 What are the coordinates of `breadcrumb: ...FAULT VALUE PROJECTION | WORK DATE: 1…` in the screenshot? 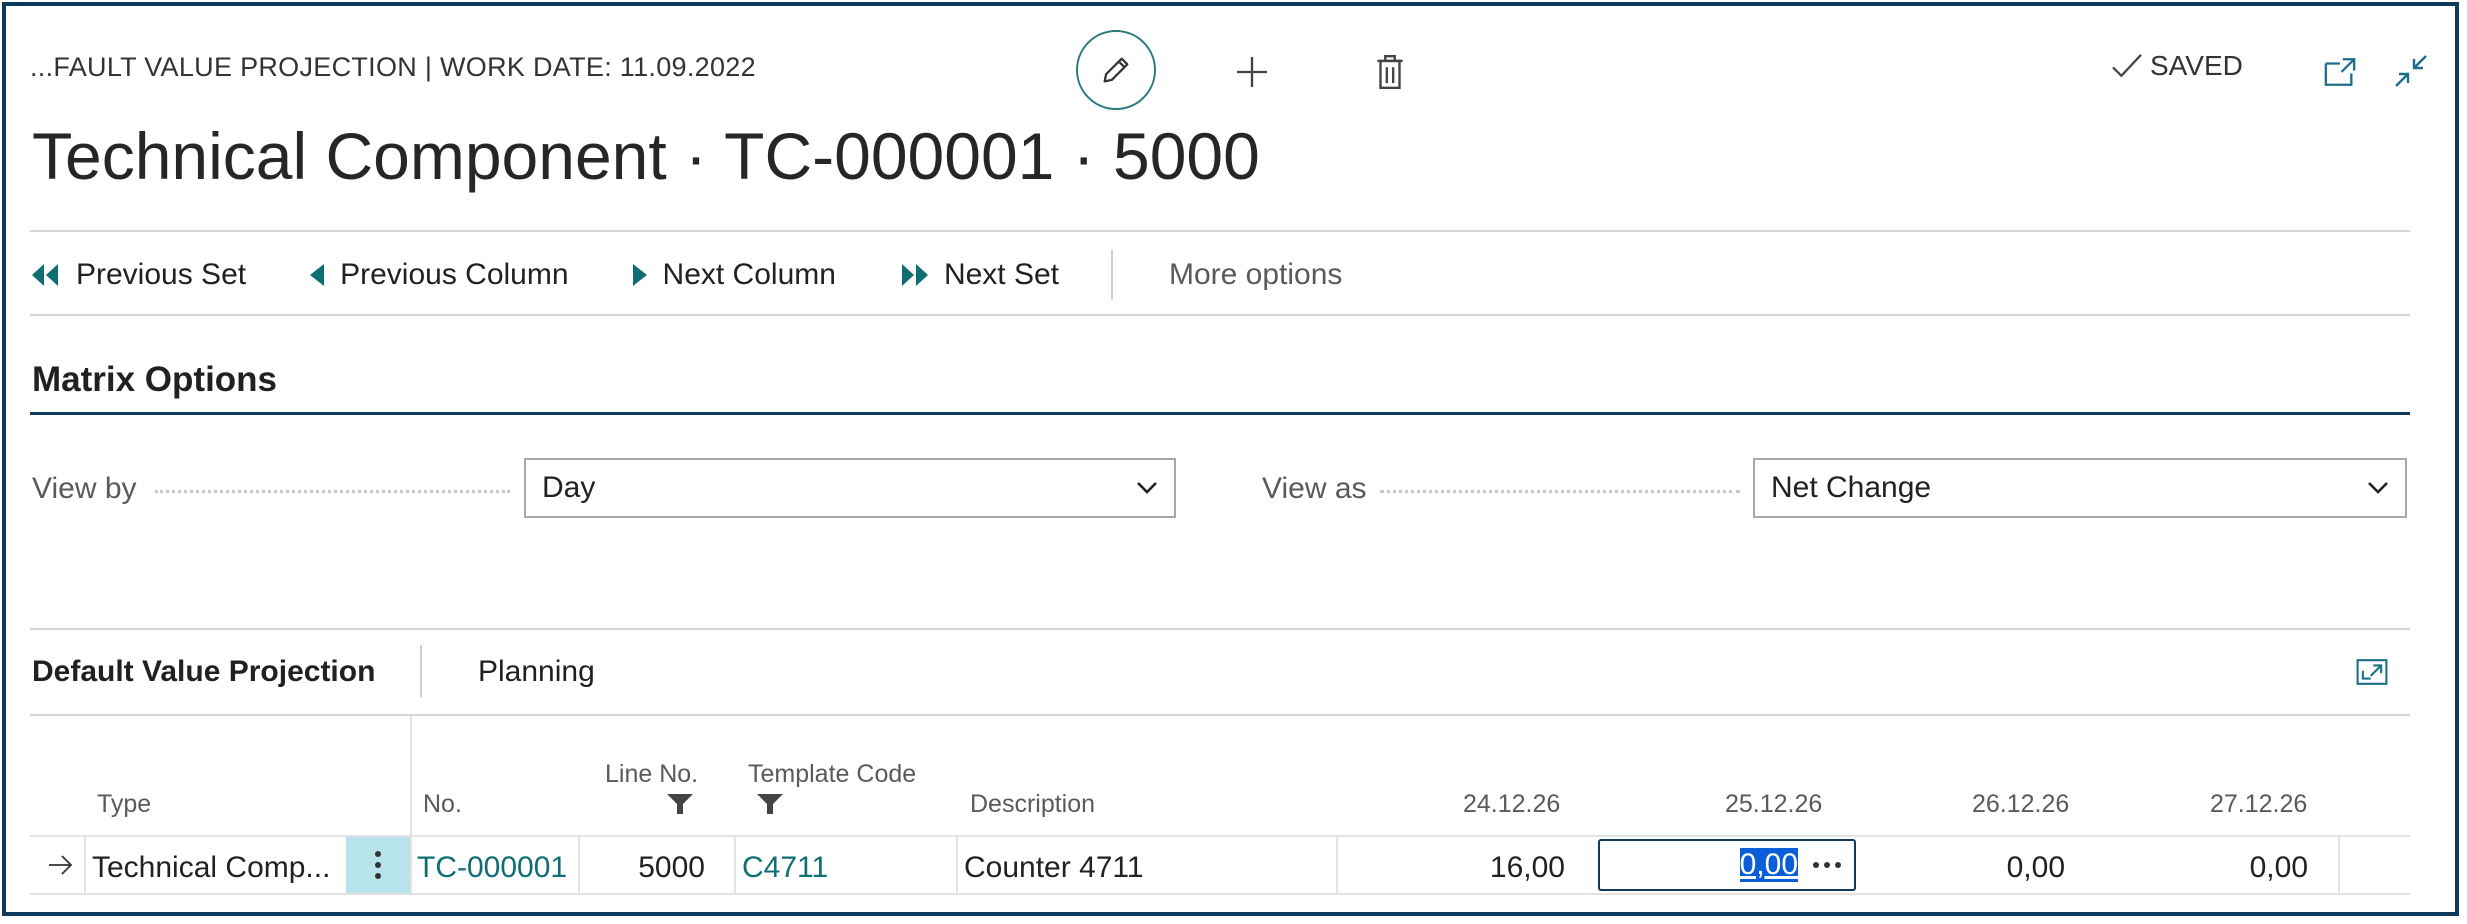 It's located at (393, 67).